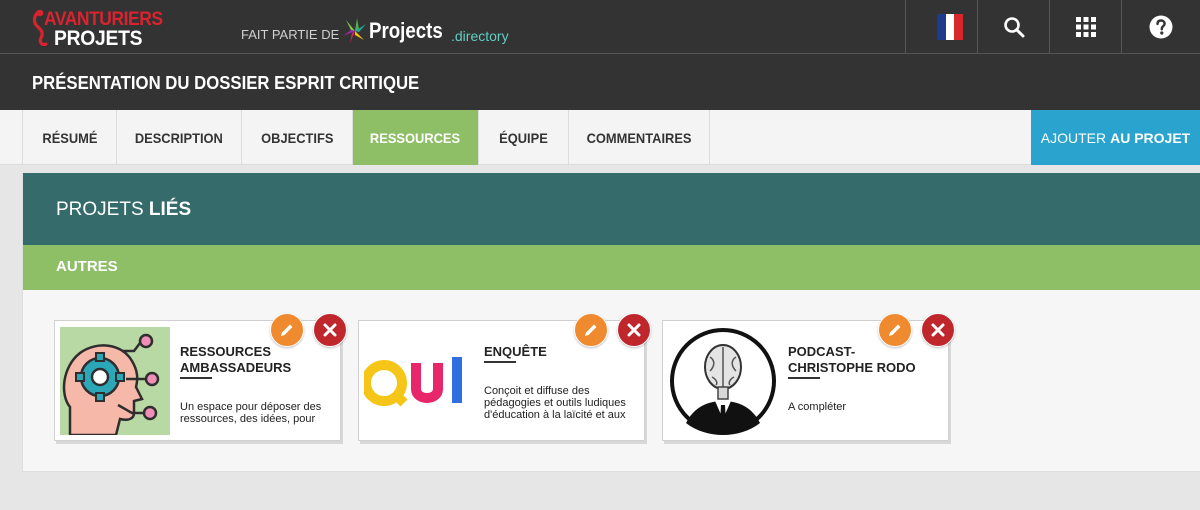  Describe the element at coordinates (480, 36) in the screenshot. I see `directory-sub-text: .directory` at that location.